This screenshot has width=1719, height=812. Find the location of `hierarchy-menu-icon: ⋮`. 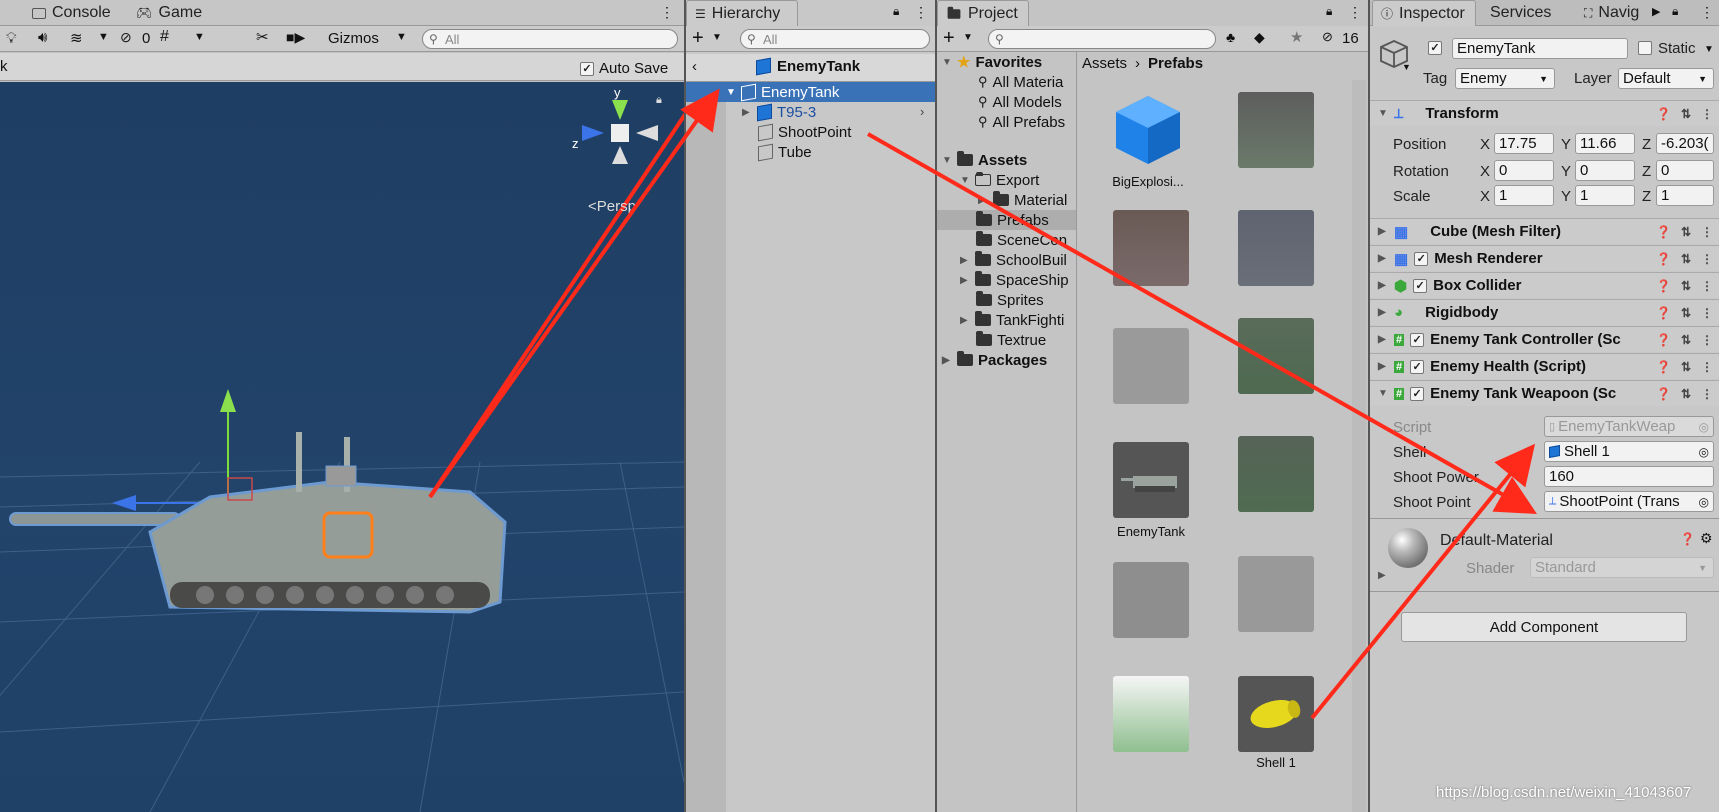

hierarchy-menu-icon: ⋮ is located at coordinates (921, 12).